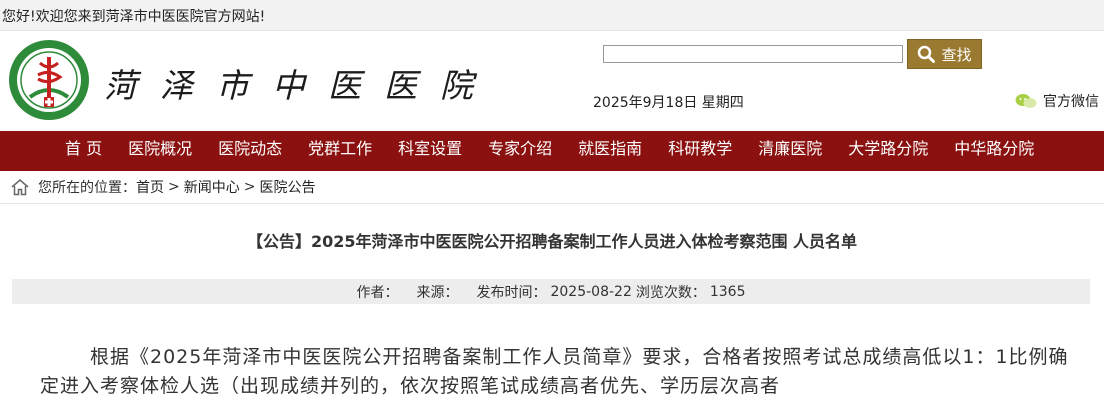 The height and width of the screenshot is (400, 1104). I want to click on wechat-label: 官方微信, so click(1071, 102).